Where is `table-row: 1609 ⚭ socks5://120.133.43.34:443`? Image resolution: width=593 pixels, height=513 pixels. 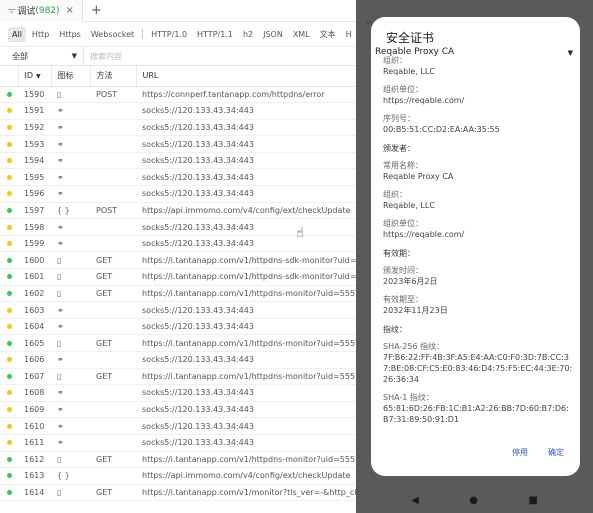 table-row: 1609 ⚭ socks5://120.133.43.34:443 is located at coordinates (178, 410).